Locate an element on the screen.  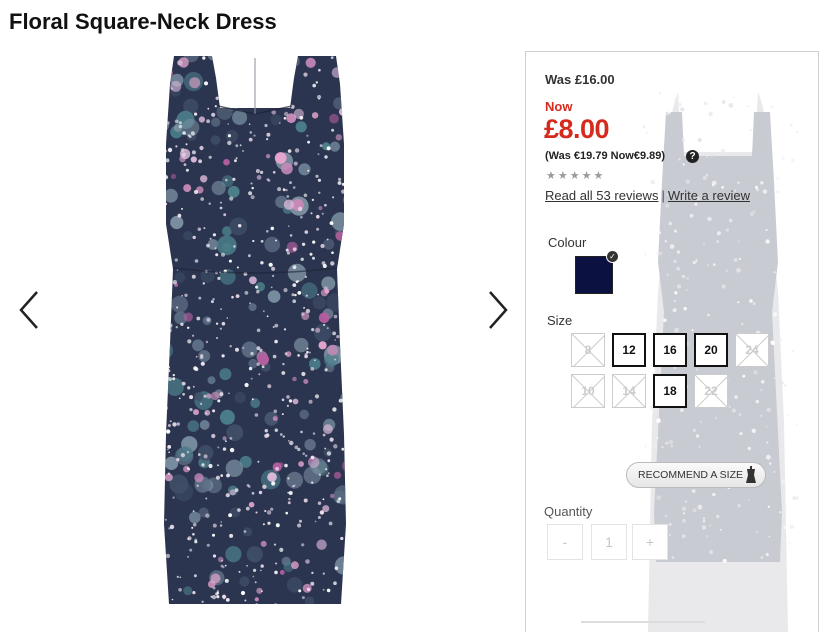
check-icon: ✓ is located at coordinates (612, 256).